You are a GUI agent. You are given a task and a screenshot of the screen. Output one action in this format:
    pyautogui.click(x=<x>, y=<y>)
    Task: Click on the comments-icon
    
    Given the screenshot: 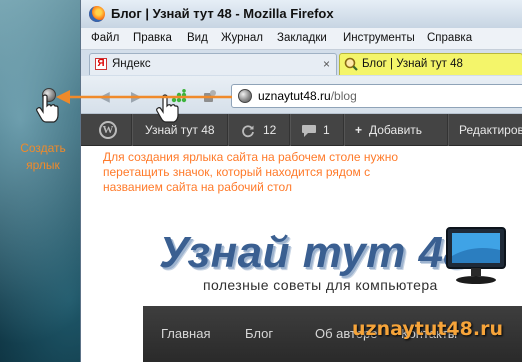 What is the action you would take?
    pyautogui.click(x=309, y=131)
    